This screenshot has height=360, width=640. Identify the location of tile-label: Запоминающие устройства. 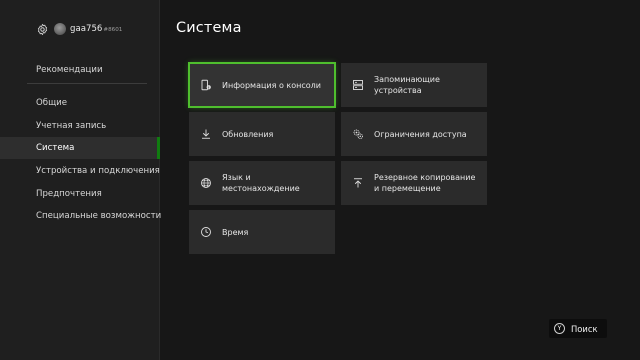
(407, 85).